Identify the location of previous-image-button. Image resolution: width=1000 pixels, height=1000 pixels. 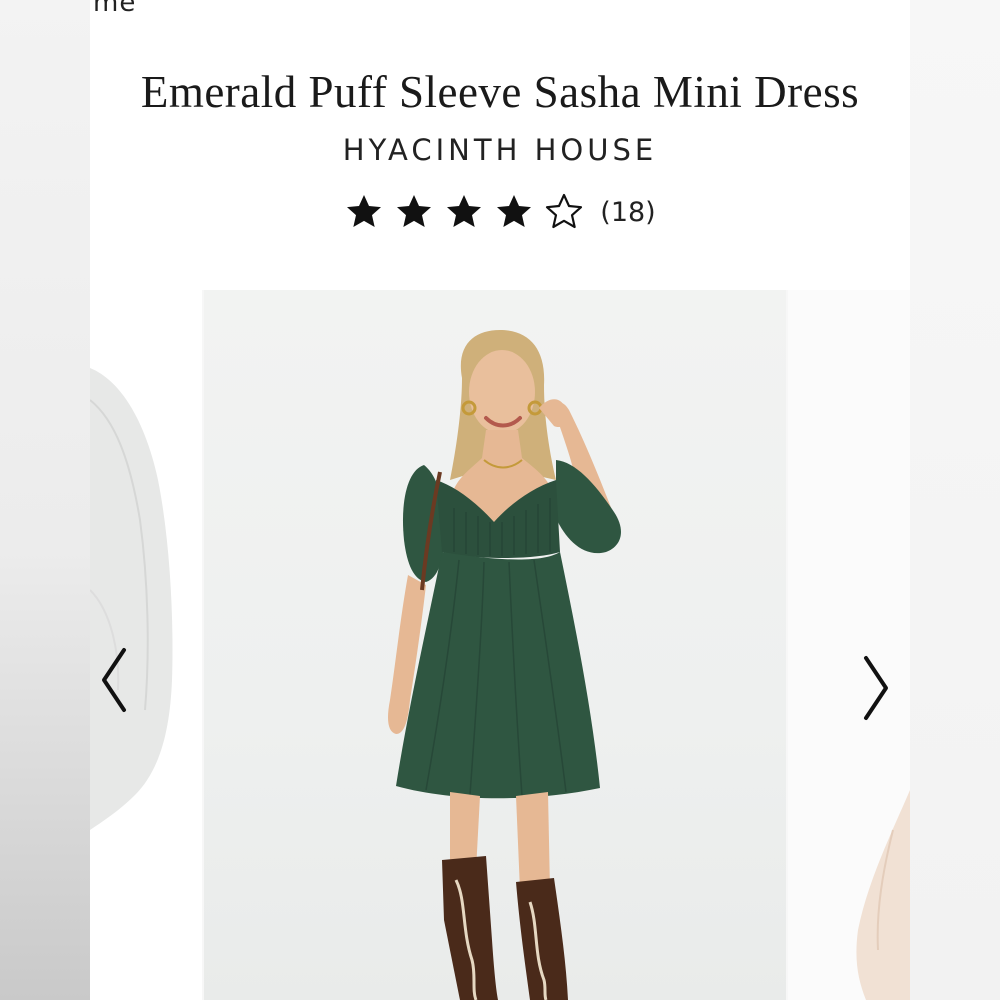
(114, 680).